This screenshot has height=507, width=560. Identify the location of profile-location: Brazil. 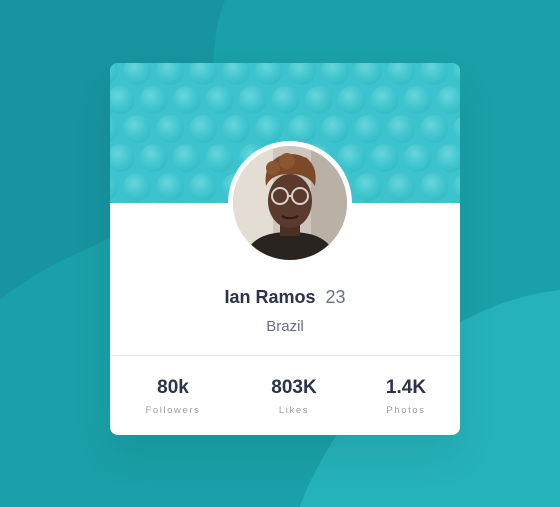
(285, 326).